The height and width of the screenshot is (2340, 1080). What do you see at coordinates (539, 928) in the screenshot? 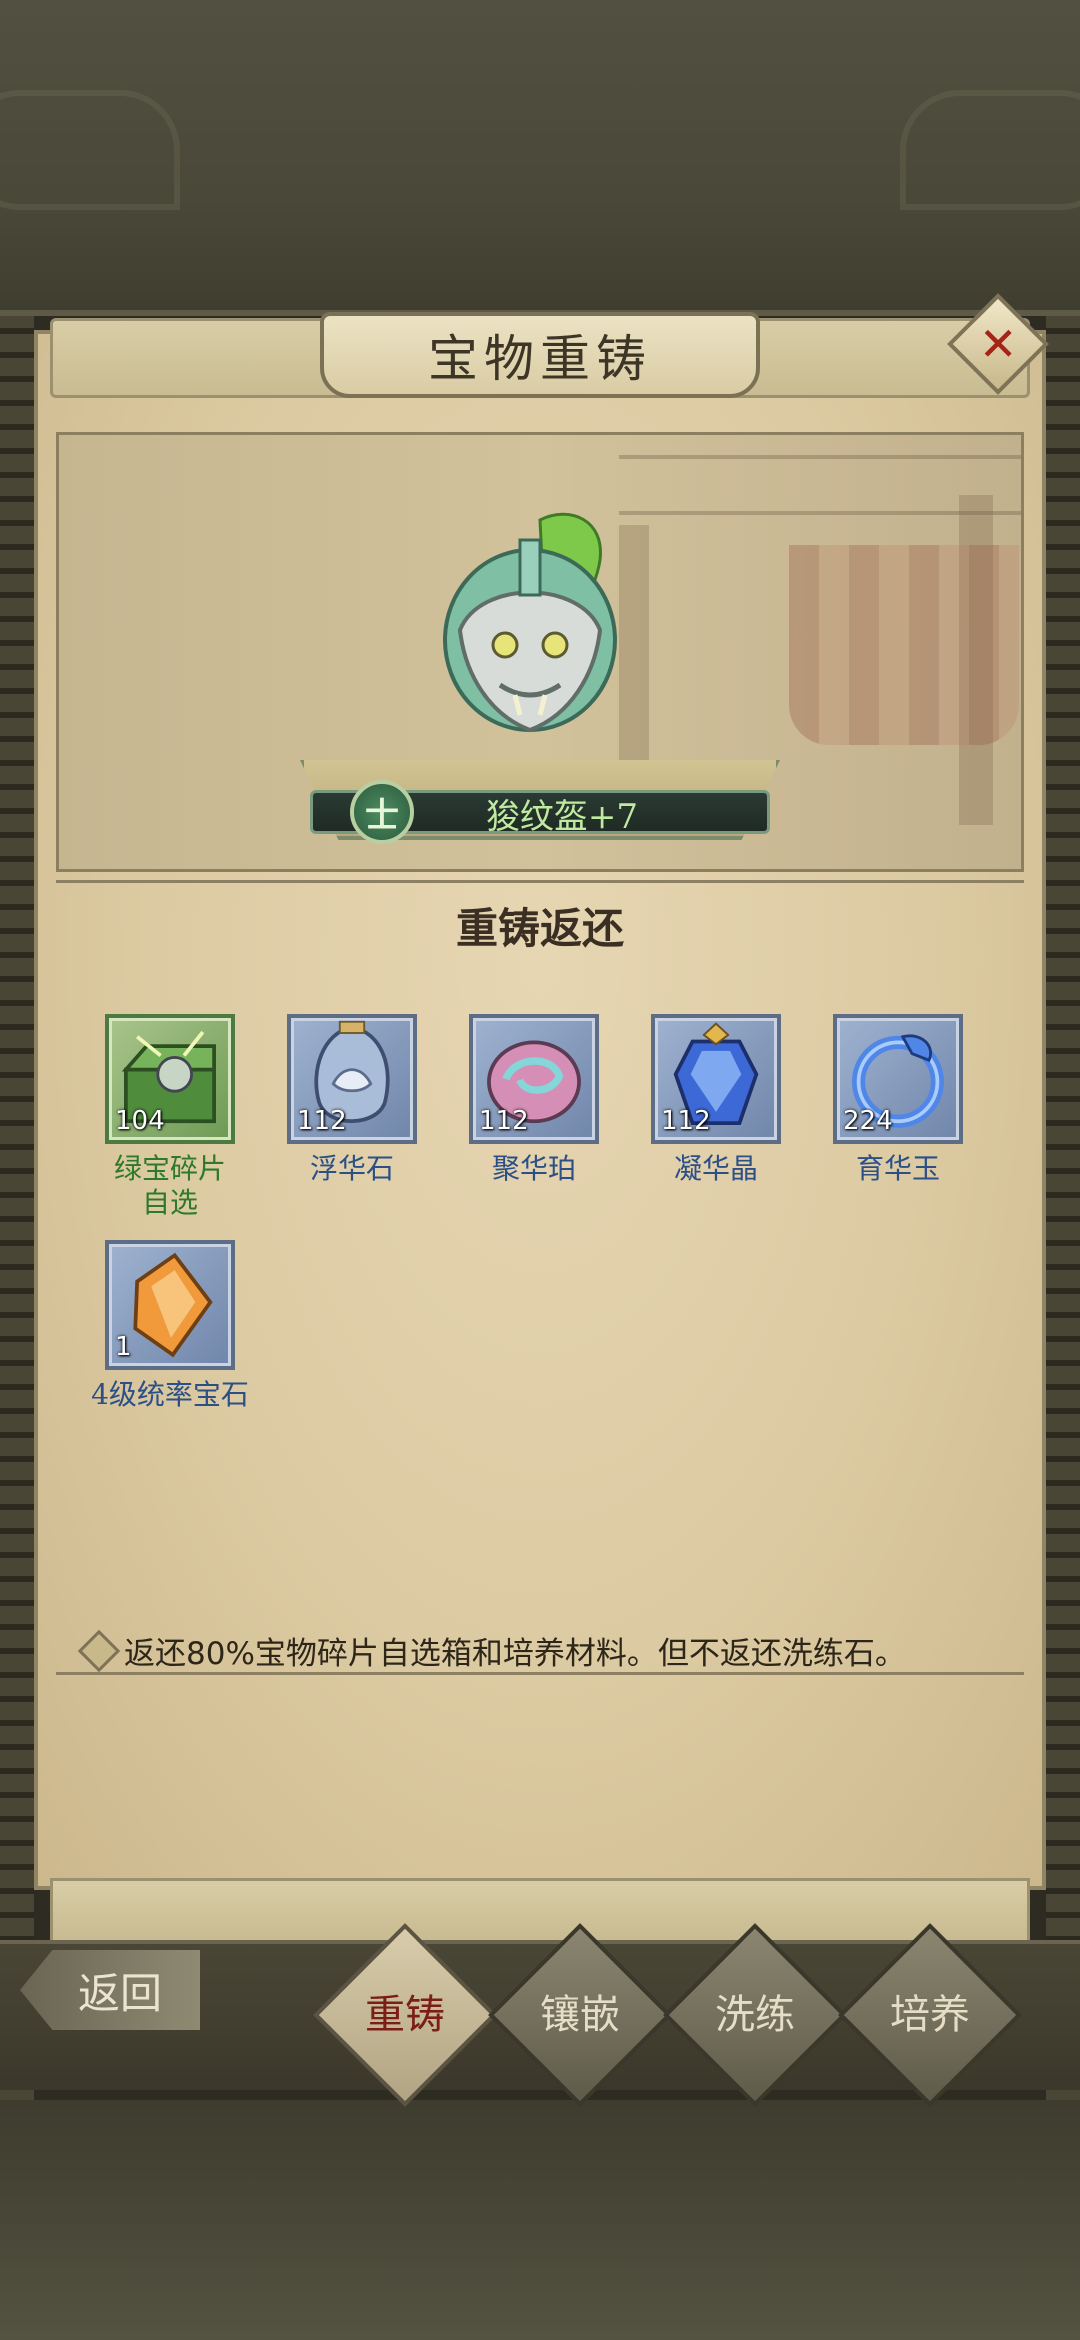
I see `section-title: 重铸返还` at bounding box center [539, 928].